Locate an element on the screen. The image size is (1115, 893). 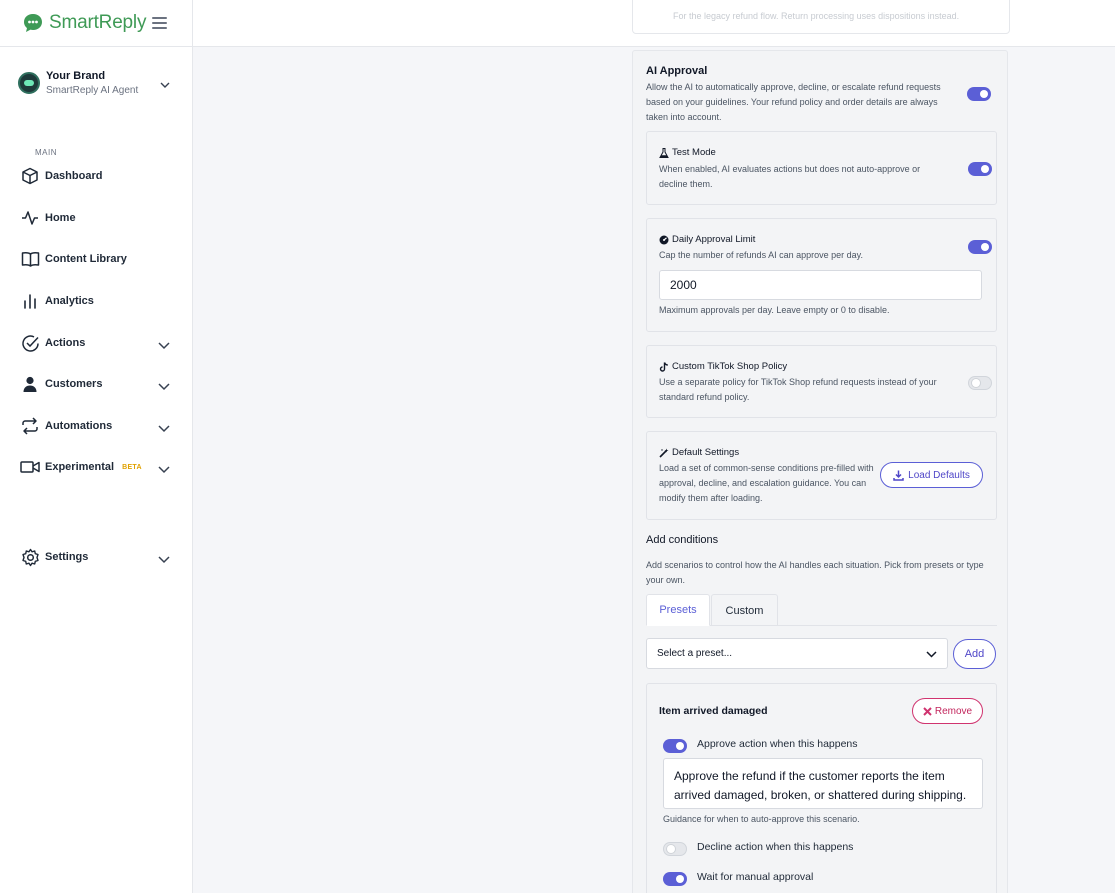
tab-presets: Presets is located at coordinates (678, 610).